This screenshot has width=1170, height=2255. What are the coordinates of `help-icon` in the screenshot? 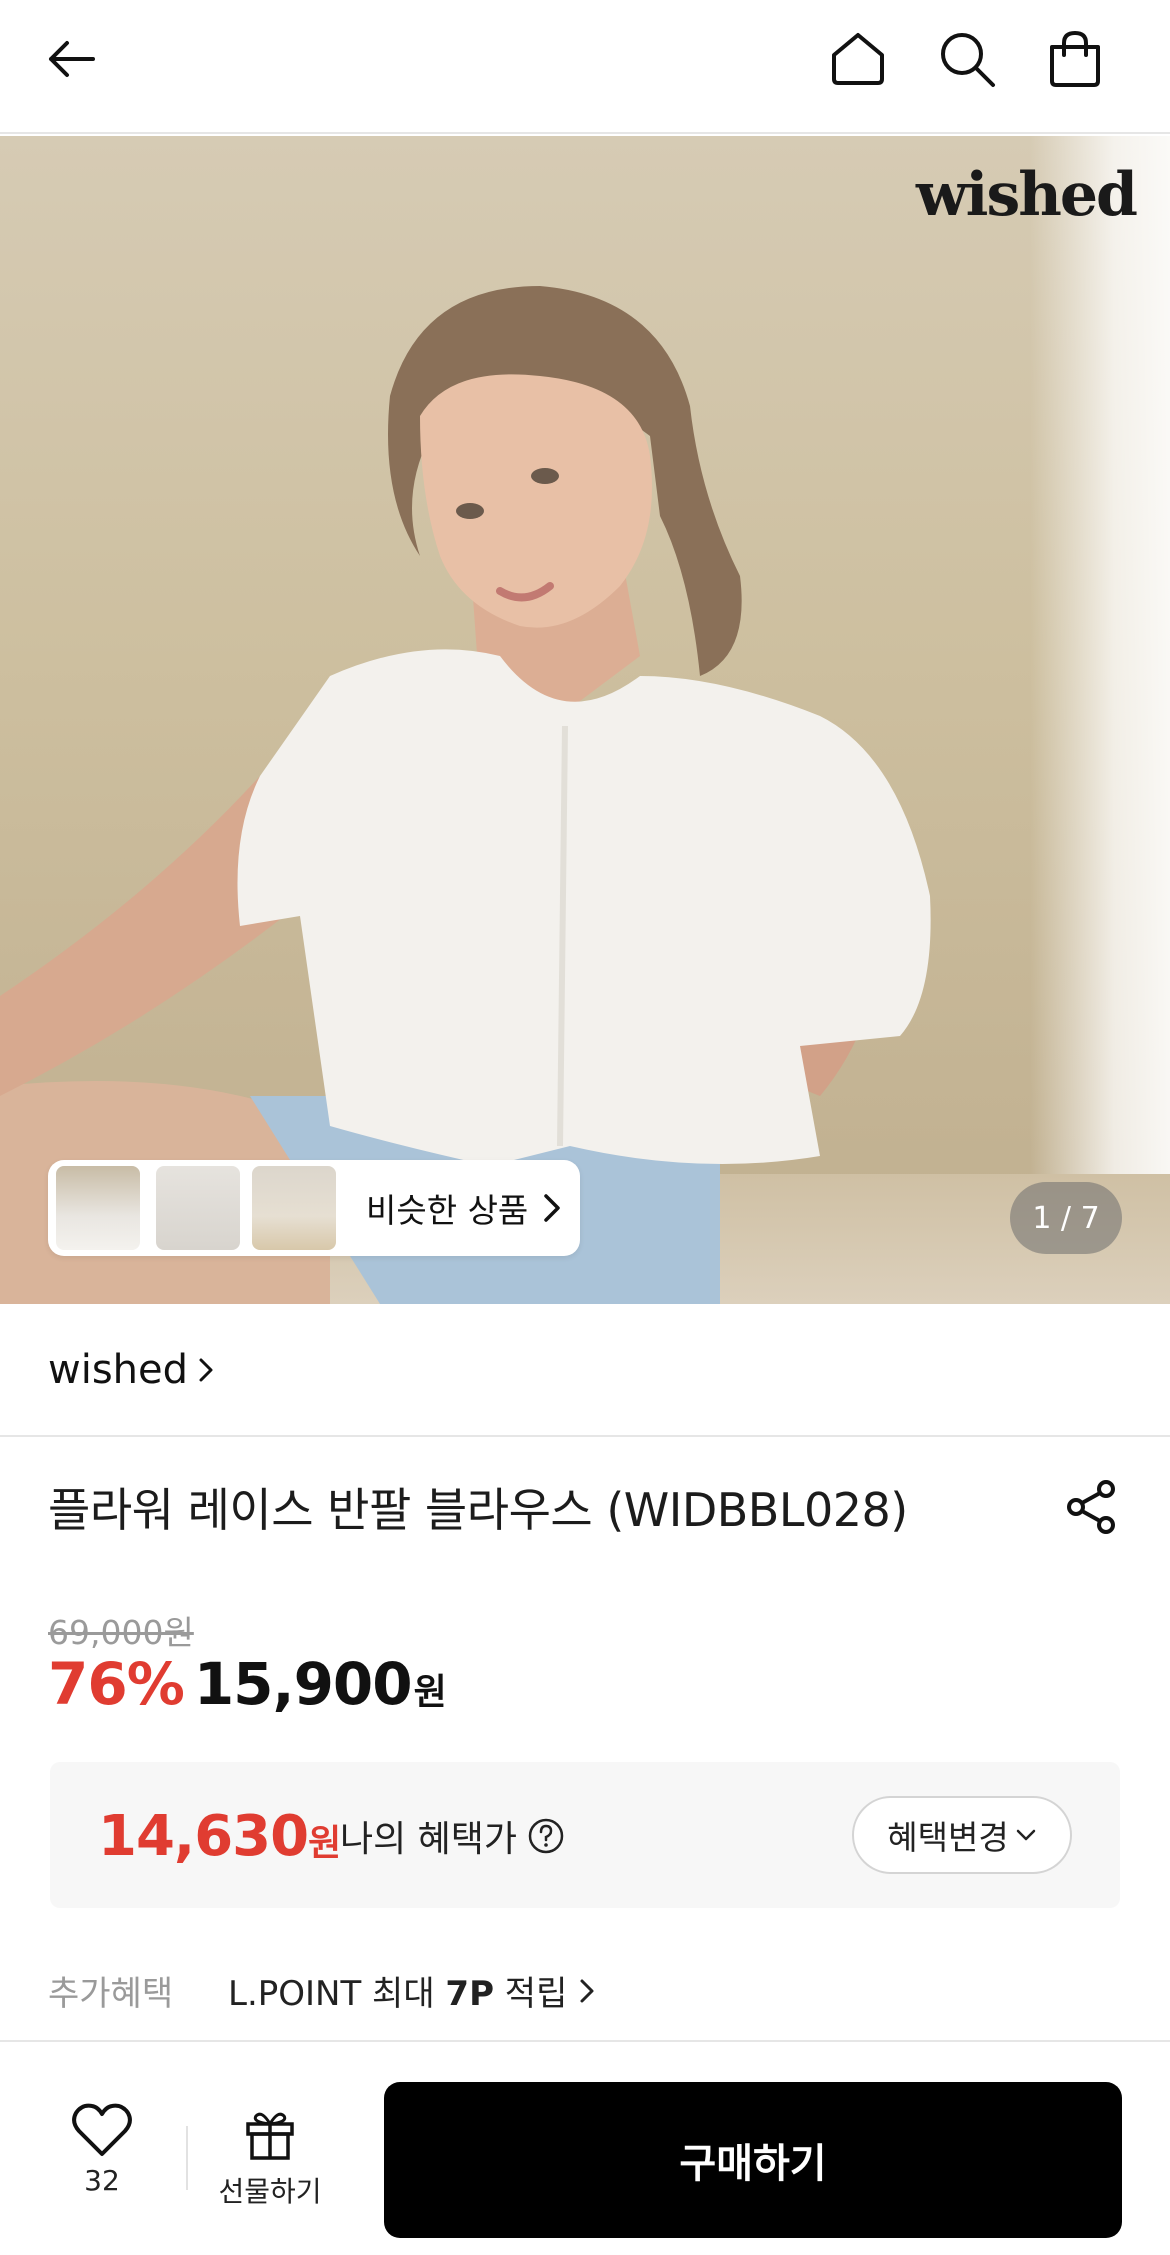 It's located at (546, 1836).